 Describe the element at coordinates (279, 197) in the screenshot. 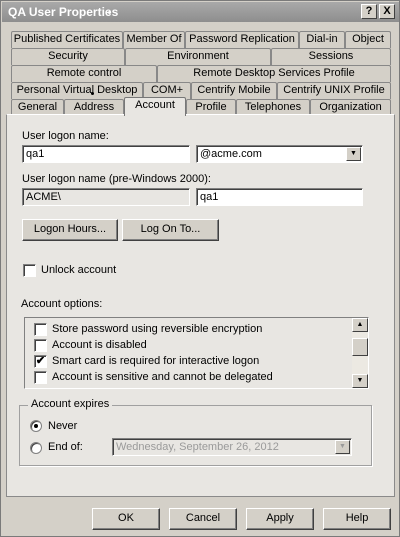

I see `pre2000-user-input: qa1` at that location.